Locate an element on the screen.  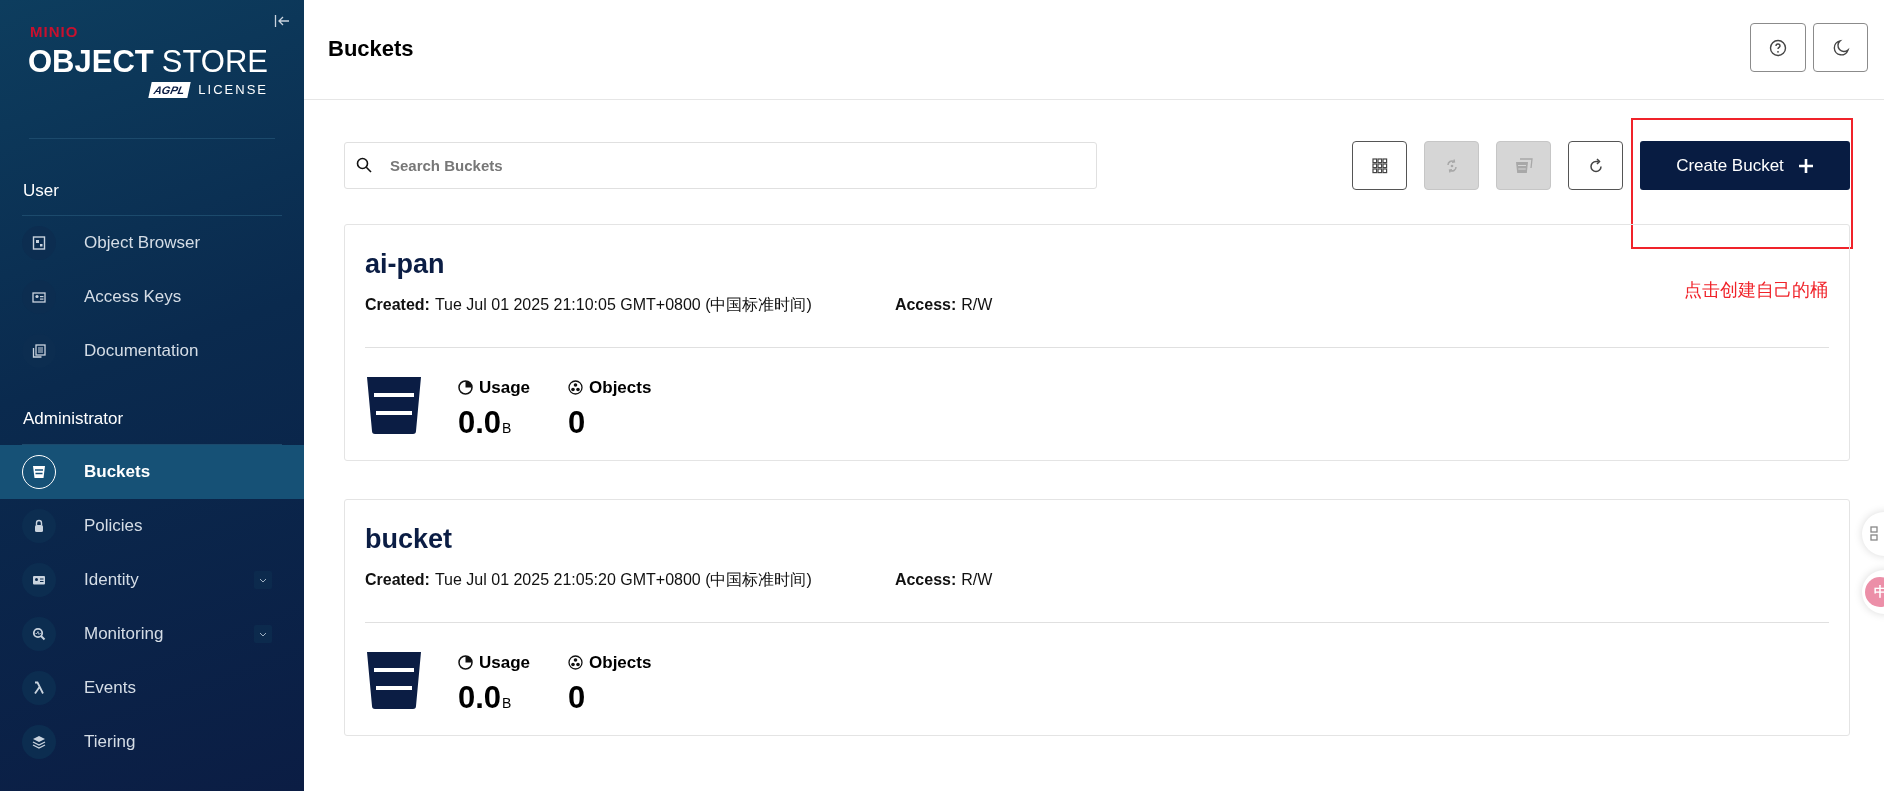
created-date: Tue Jul 01 2025 21:10:05 GMT+0800 (中国标准时间) is located at coordinates (623, 305).